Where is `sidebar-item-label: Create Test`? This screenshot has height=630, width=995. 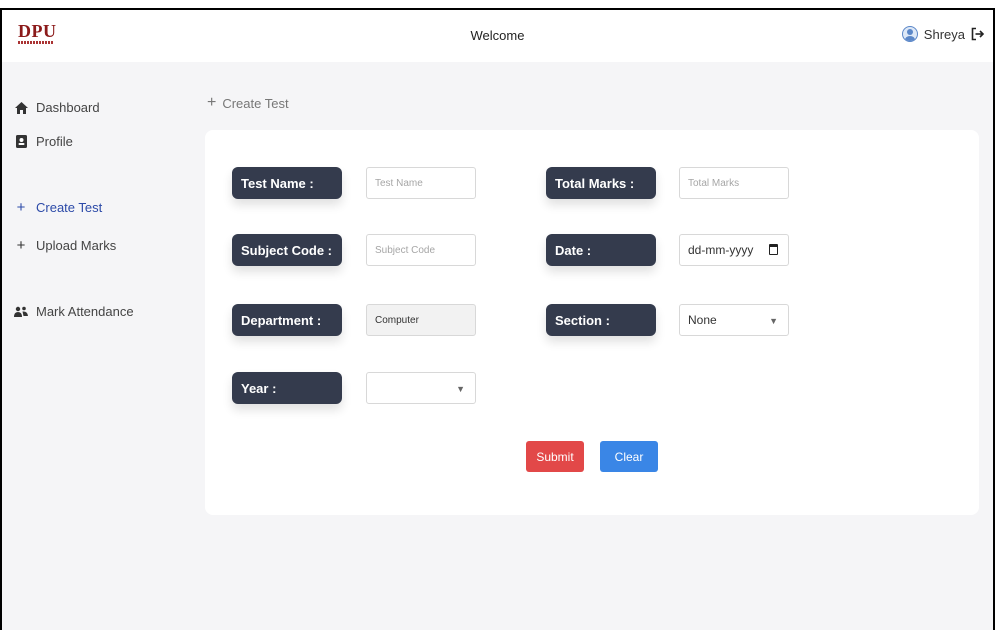 sidebar-item-label: Create Test is located at coordinates (69, 207).